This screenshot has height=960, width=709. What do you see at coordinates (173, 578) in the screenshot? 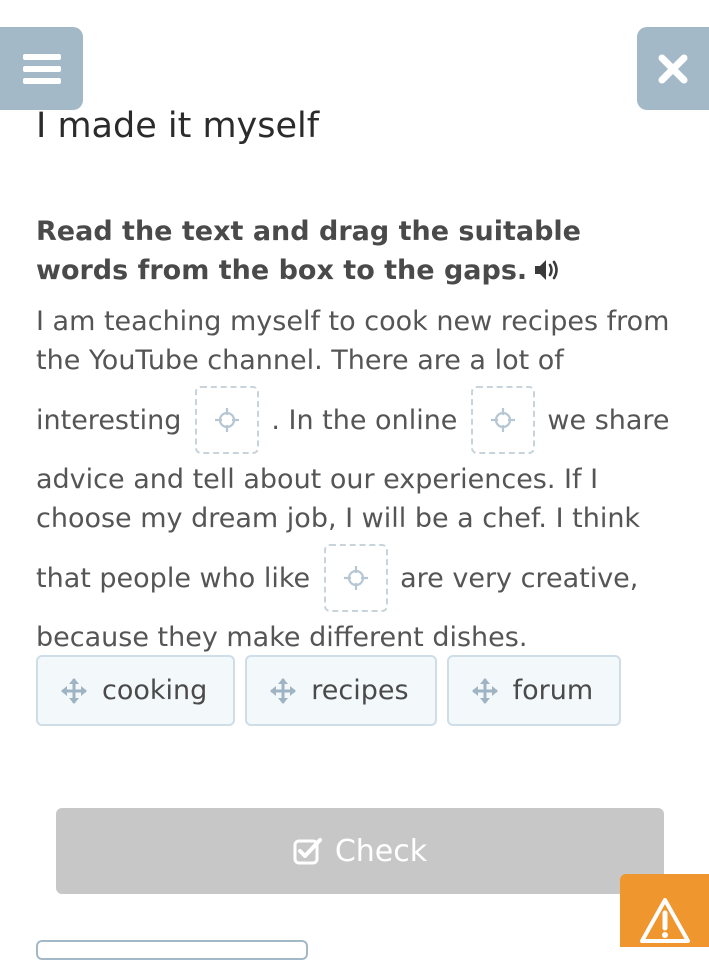
I see `passage-text: that people who like` at bounding box center [173, 578].